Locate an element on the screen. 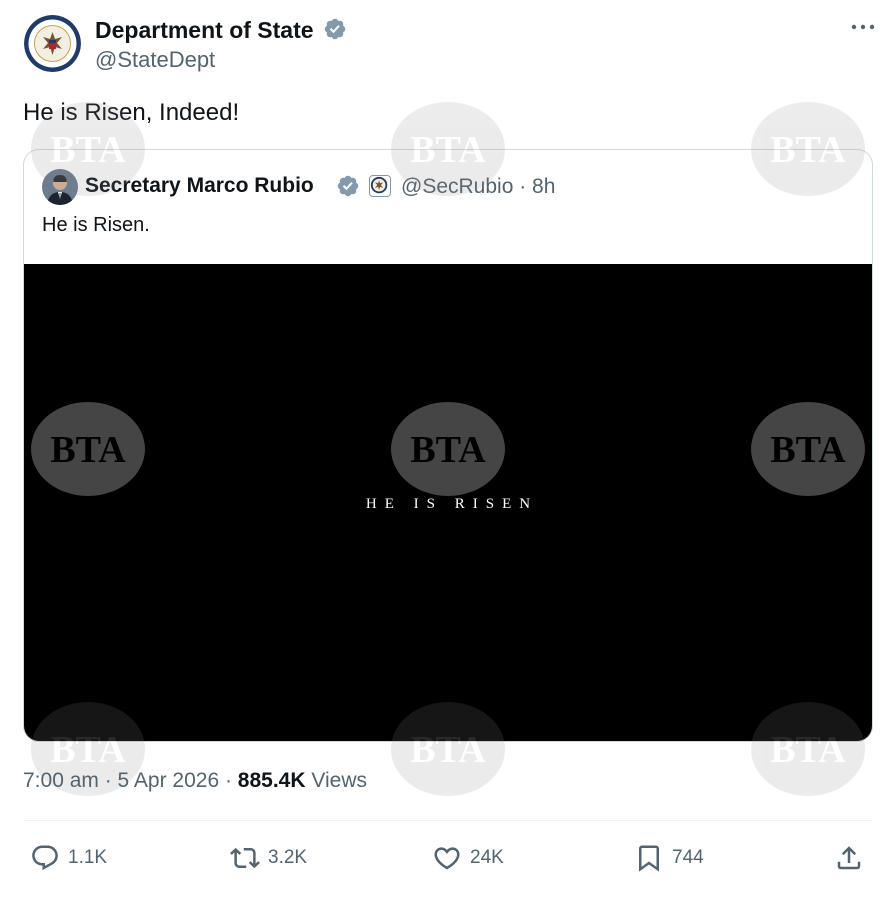 The height and width of the screenshot is (898, 896). quote-author-handle: @SecRubio · 8h is located at coordinates (478, 187).